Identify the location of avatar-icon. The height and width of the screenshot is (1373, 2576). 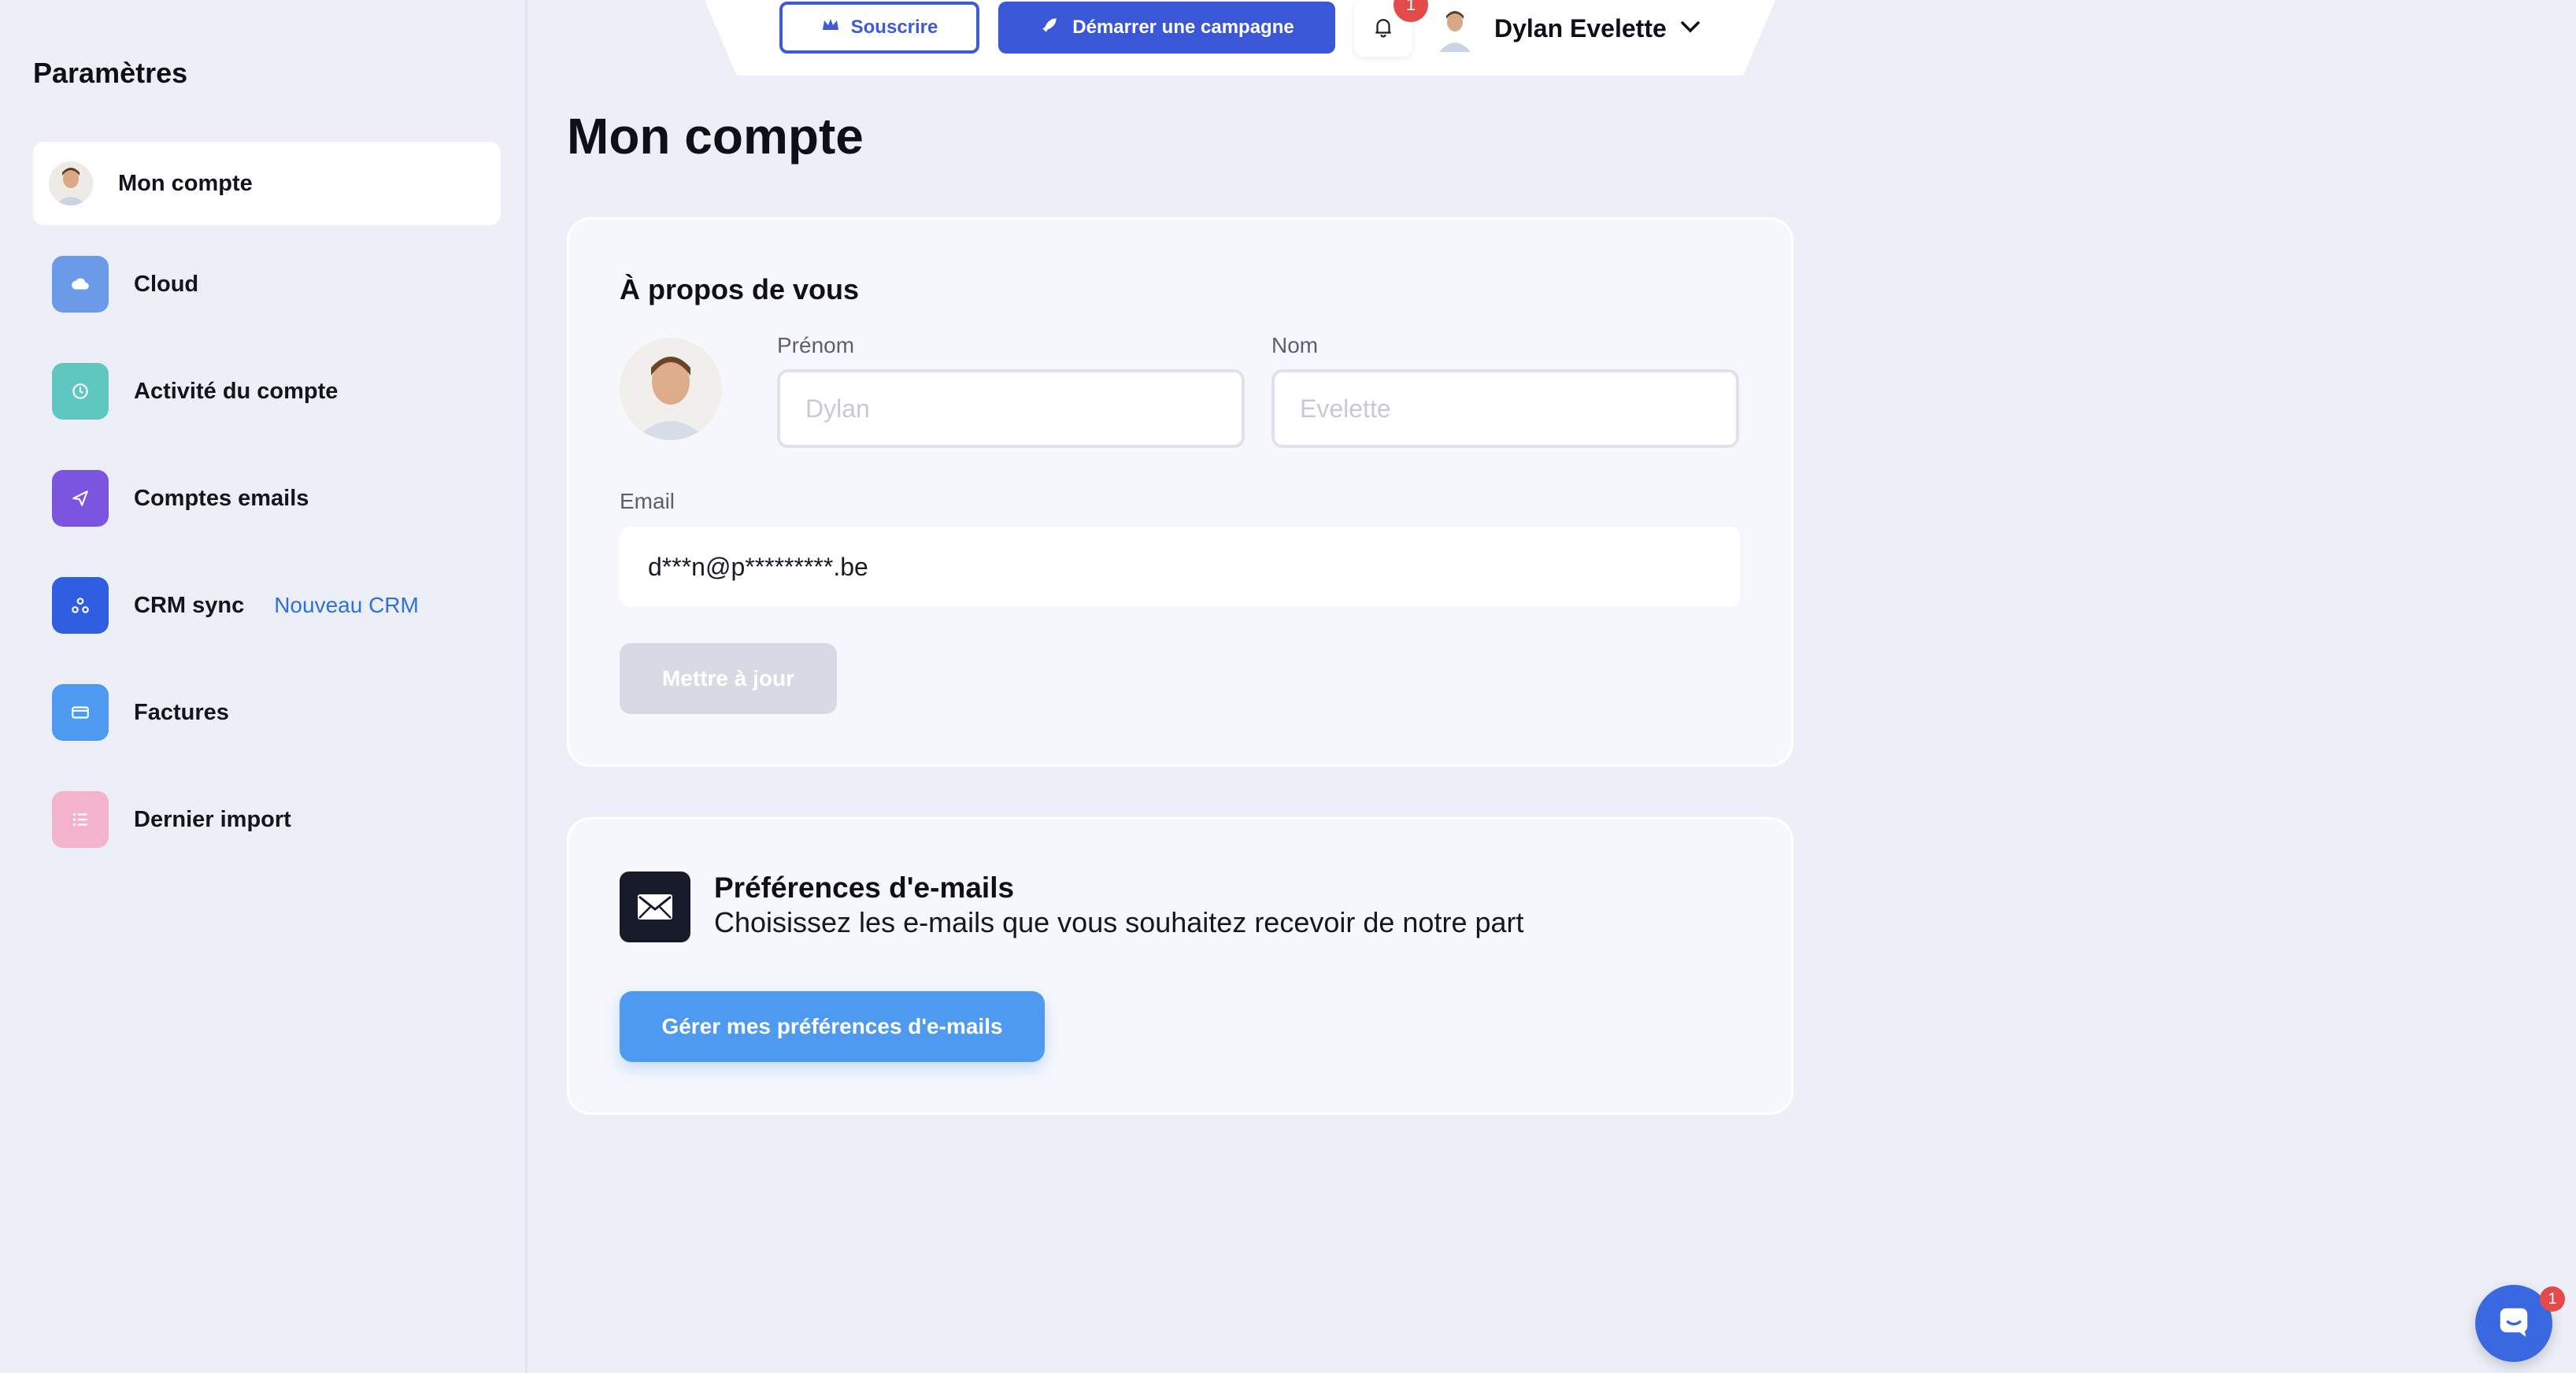
(71, 183).